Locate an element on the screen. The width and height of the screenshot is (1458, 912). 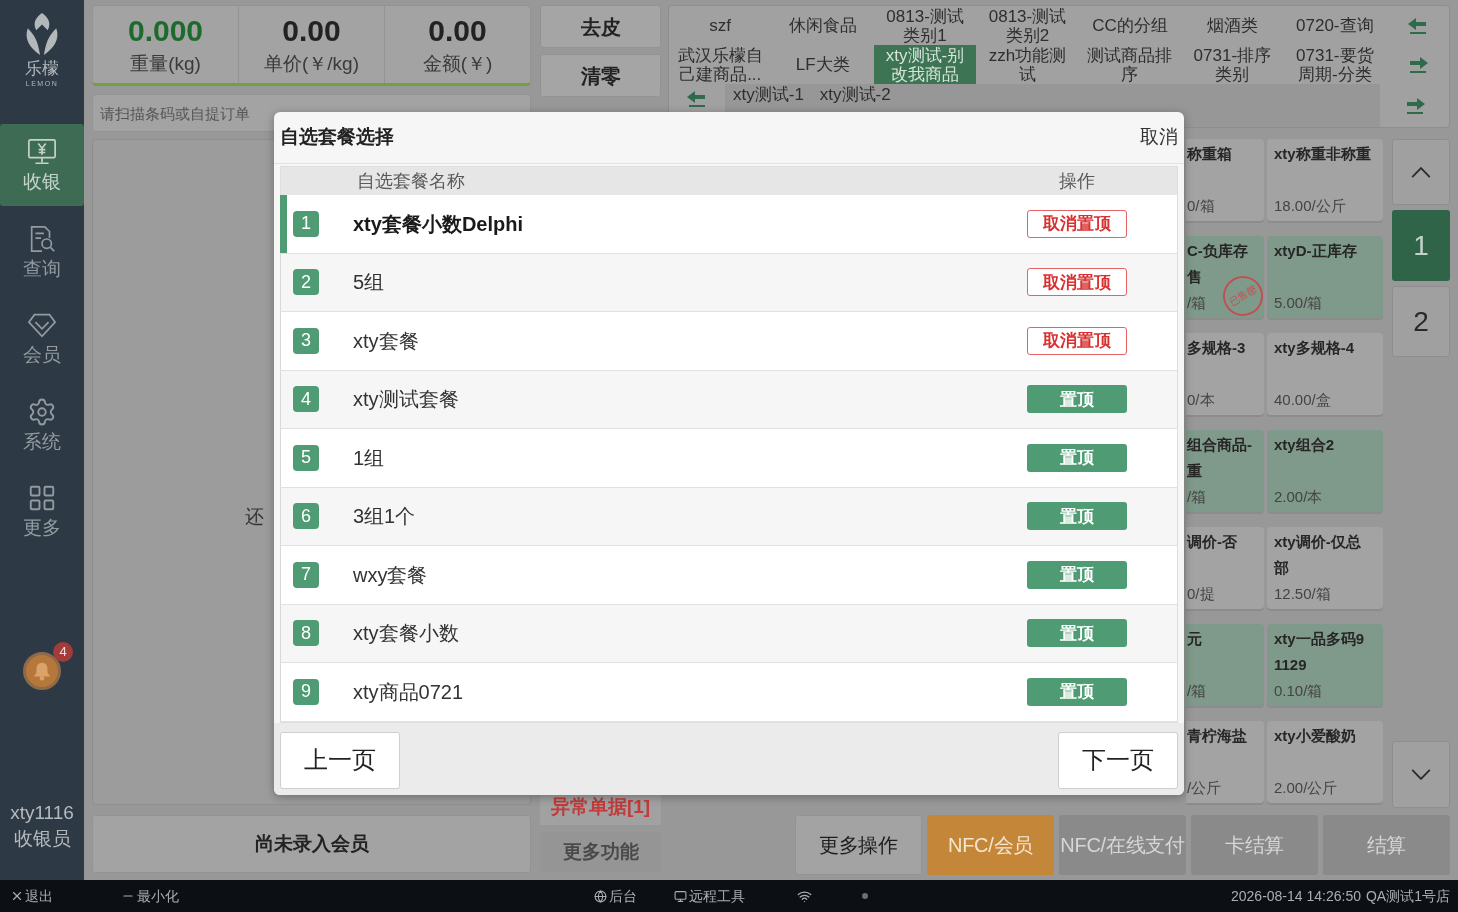
user-name: xty1116 is located at coordinates (42, 812).